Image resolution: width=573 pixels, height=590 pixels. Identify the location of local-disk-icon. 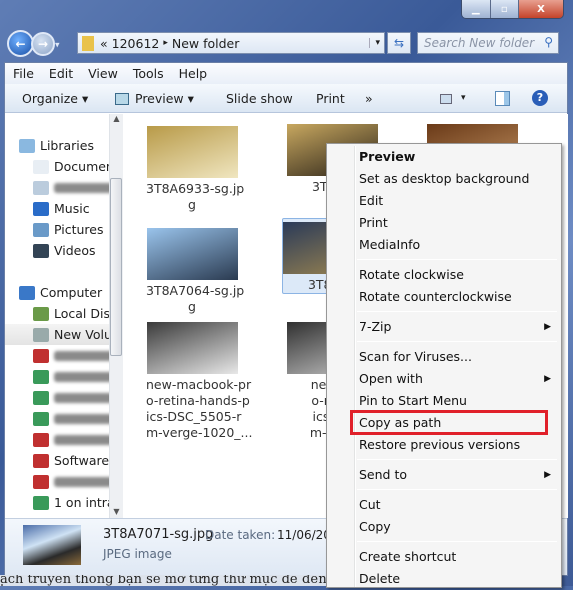
(41, 313).